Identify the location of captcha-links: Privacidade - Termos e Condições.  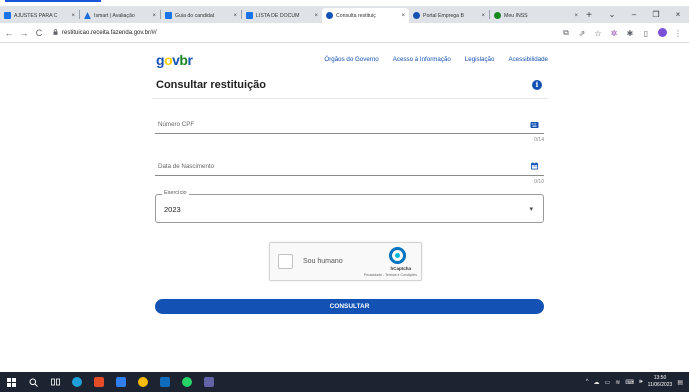
(390, 275).